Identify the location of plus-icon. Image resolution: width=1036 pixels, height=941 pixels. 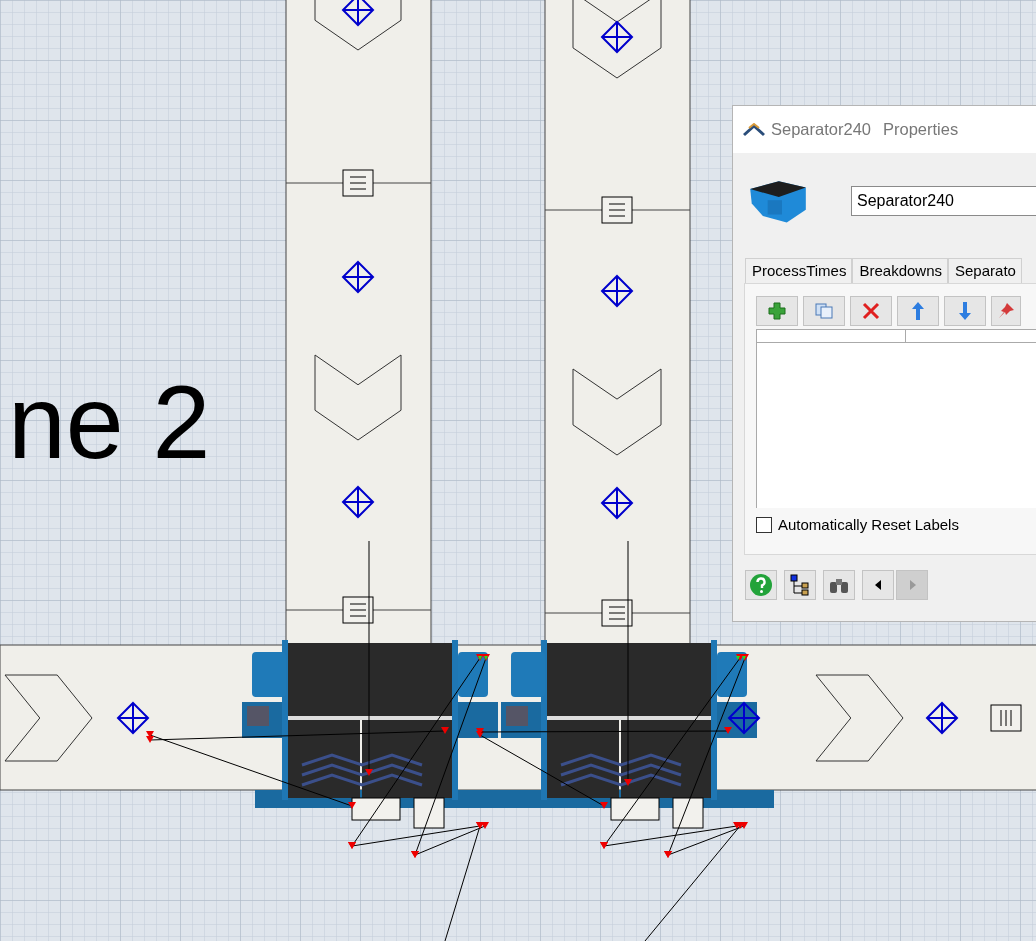
(777, 311).